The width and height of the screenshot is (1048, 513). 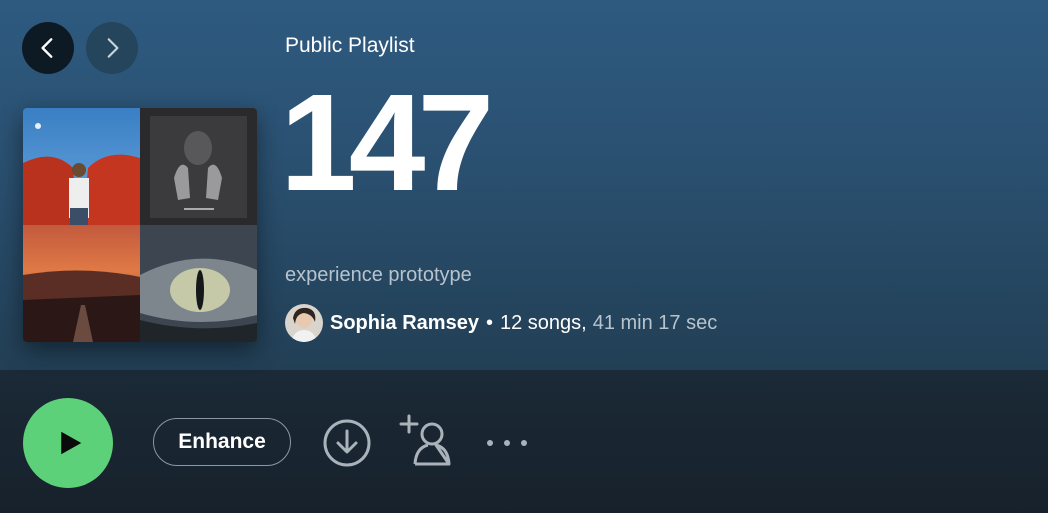 What do you see at coordinates (198, 283) in the screenshot?
I see `cover-tile-eye` at bounding box center [198, 283].